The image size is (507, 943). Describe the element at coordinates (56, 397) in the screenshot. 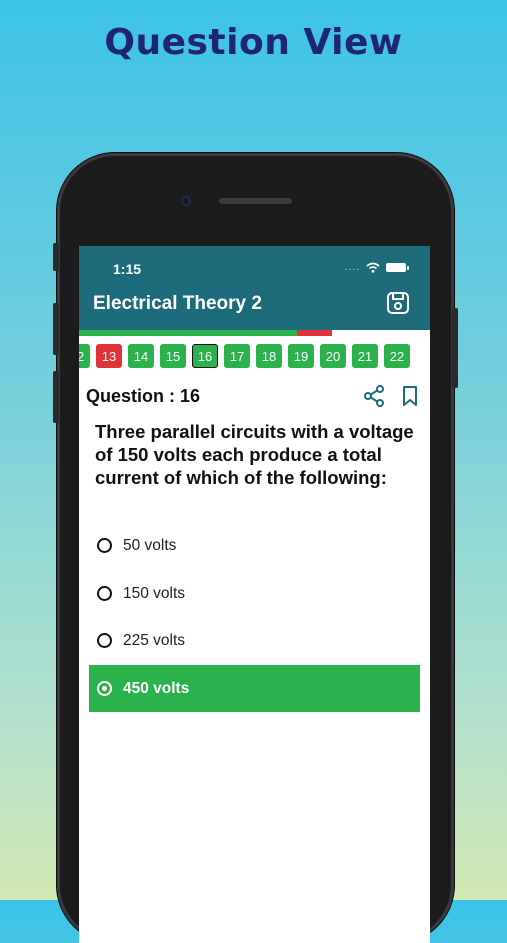

I see `volume-down-button` at that location.